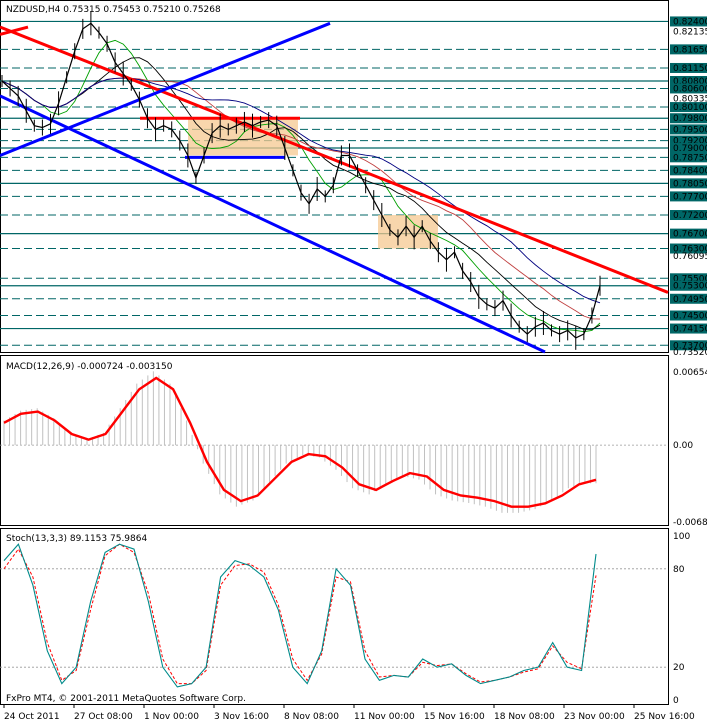 The width and height of the screenshot is (707, 723). I want to click on price-tick-label: 0.78050, so click(690, 184).